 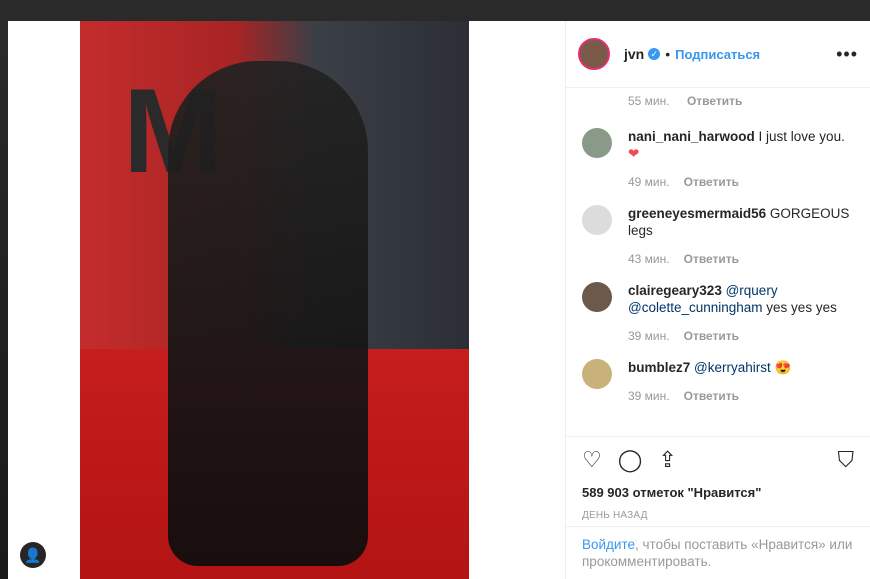 I want to click on likes-count: 589 903 отметок "Нравится", so click(x=718, y=486).